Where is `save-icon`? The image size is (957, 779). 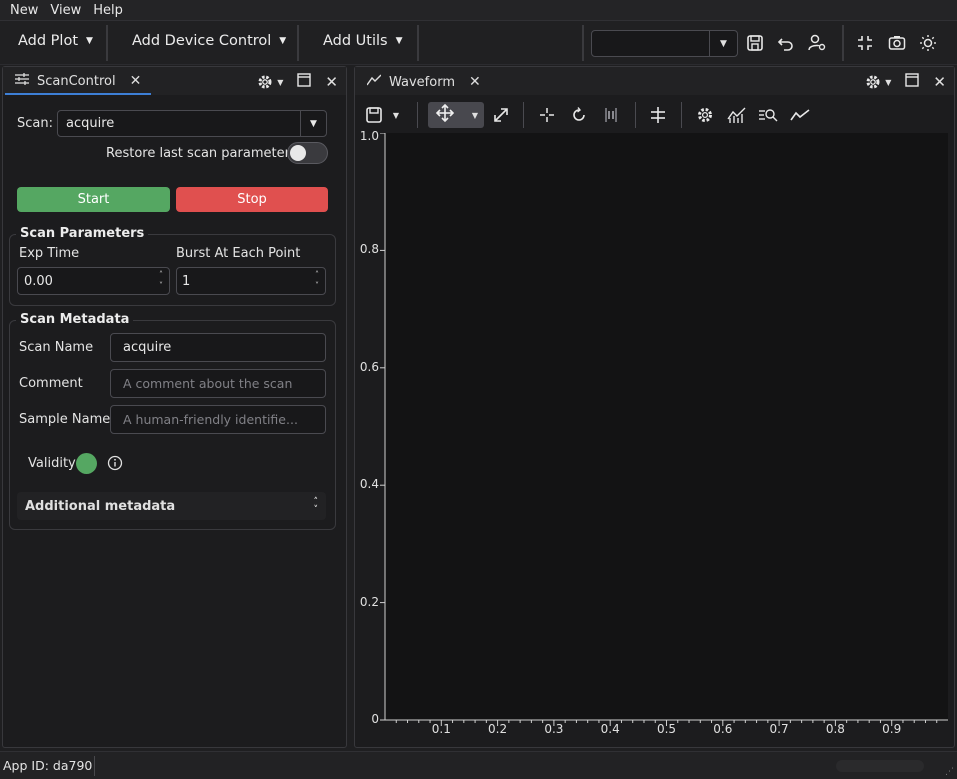
save-icon is located at coordinates (374, 115).